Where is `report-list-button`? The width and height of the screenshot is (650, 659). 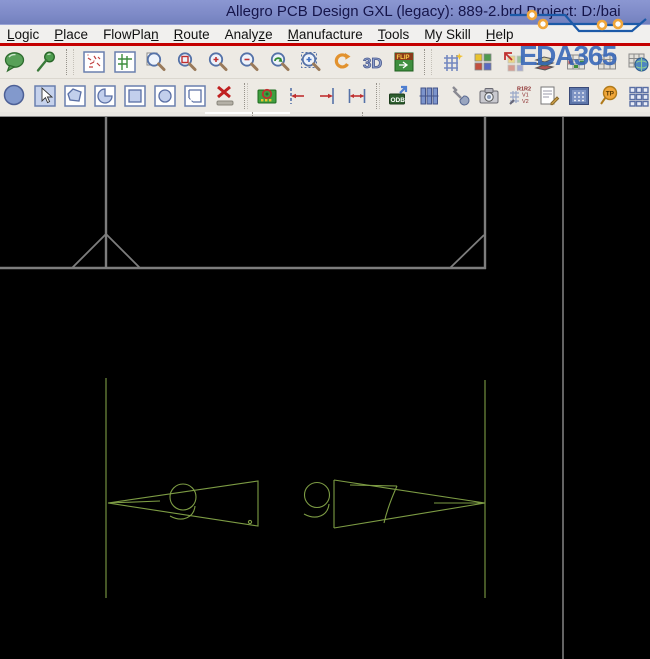
report-list-button is located at coordinates (549, 96).